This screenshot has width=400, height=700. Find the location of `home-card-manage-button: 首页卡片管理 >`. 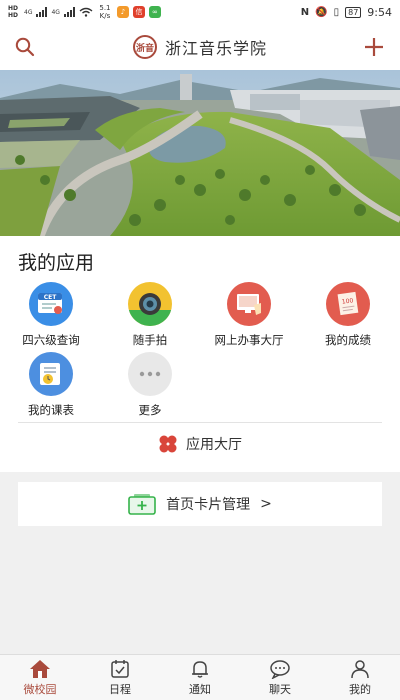

home-card-manage-button: 首页卡片管理 > is located at coordinates (200, 504).